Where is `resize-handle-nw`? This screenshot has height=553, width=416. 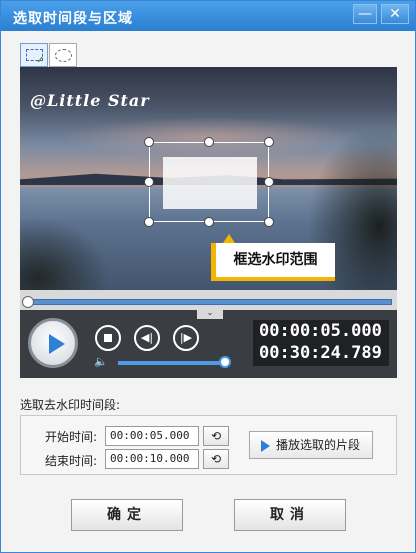 resize-handle-nw is located at coordinates (149, 142).